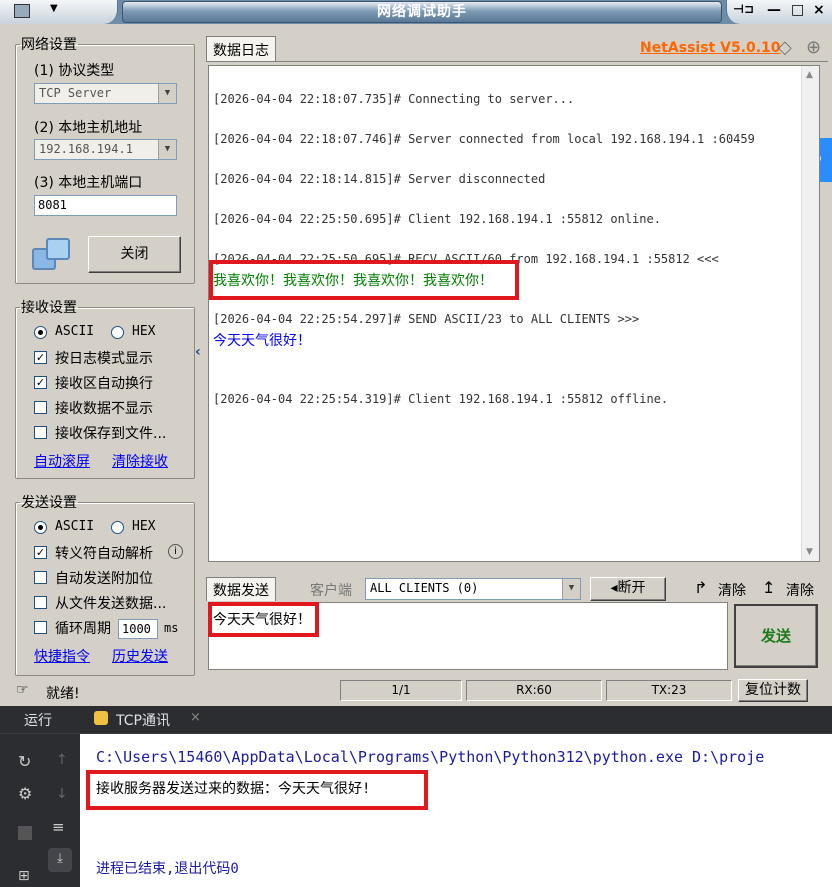 The image size is (832, 887). I want to click on network-settings-legend: 网络设置, so click(49, 45).